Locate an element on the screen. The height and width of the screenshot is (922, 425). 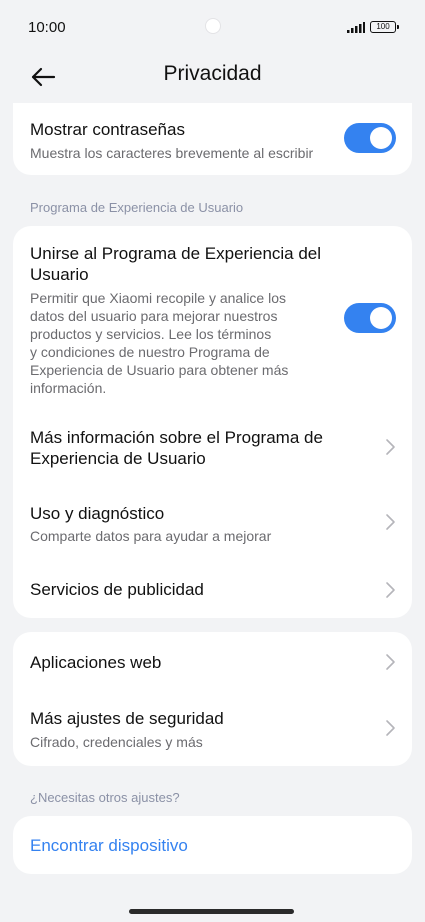
status-bar: 10:00 100 is located at coordinates (212, 28).